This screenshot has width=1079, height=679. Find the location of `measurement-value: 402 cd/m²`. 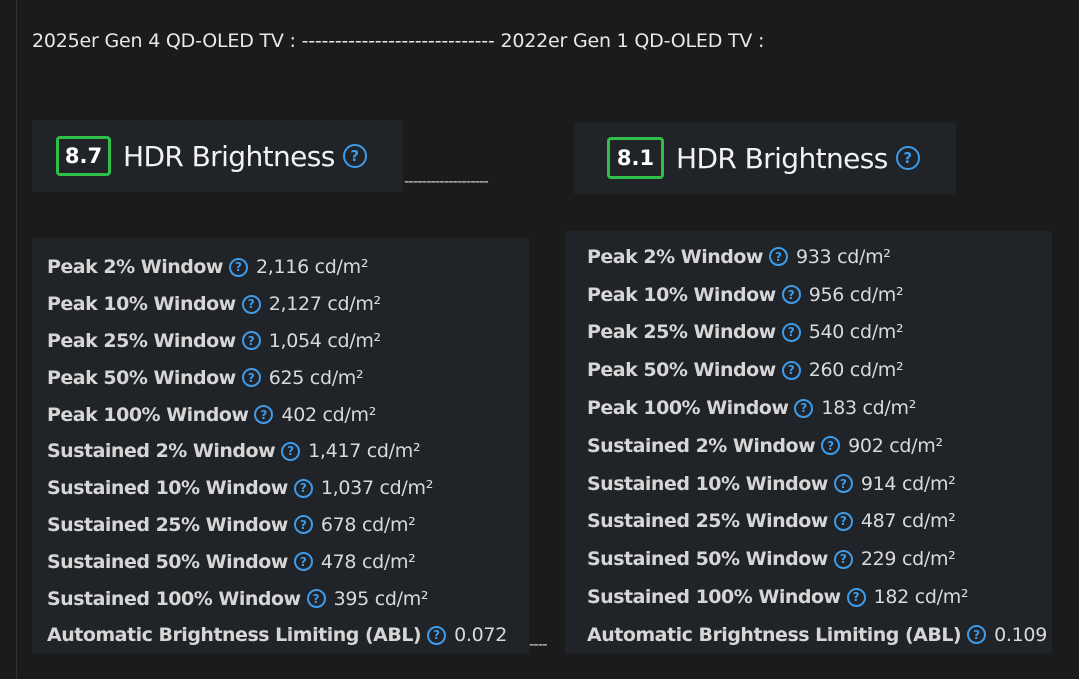

measurement-value: 402 cd/m² is located at coordinates (329, 414).